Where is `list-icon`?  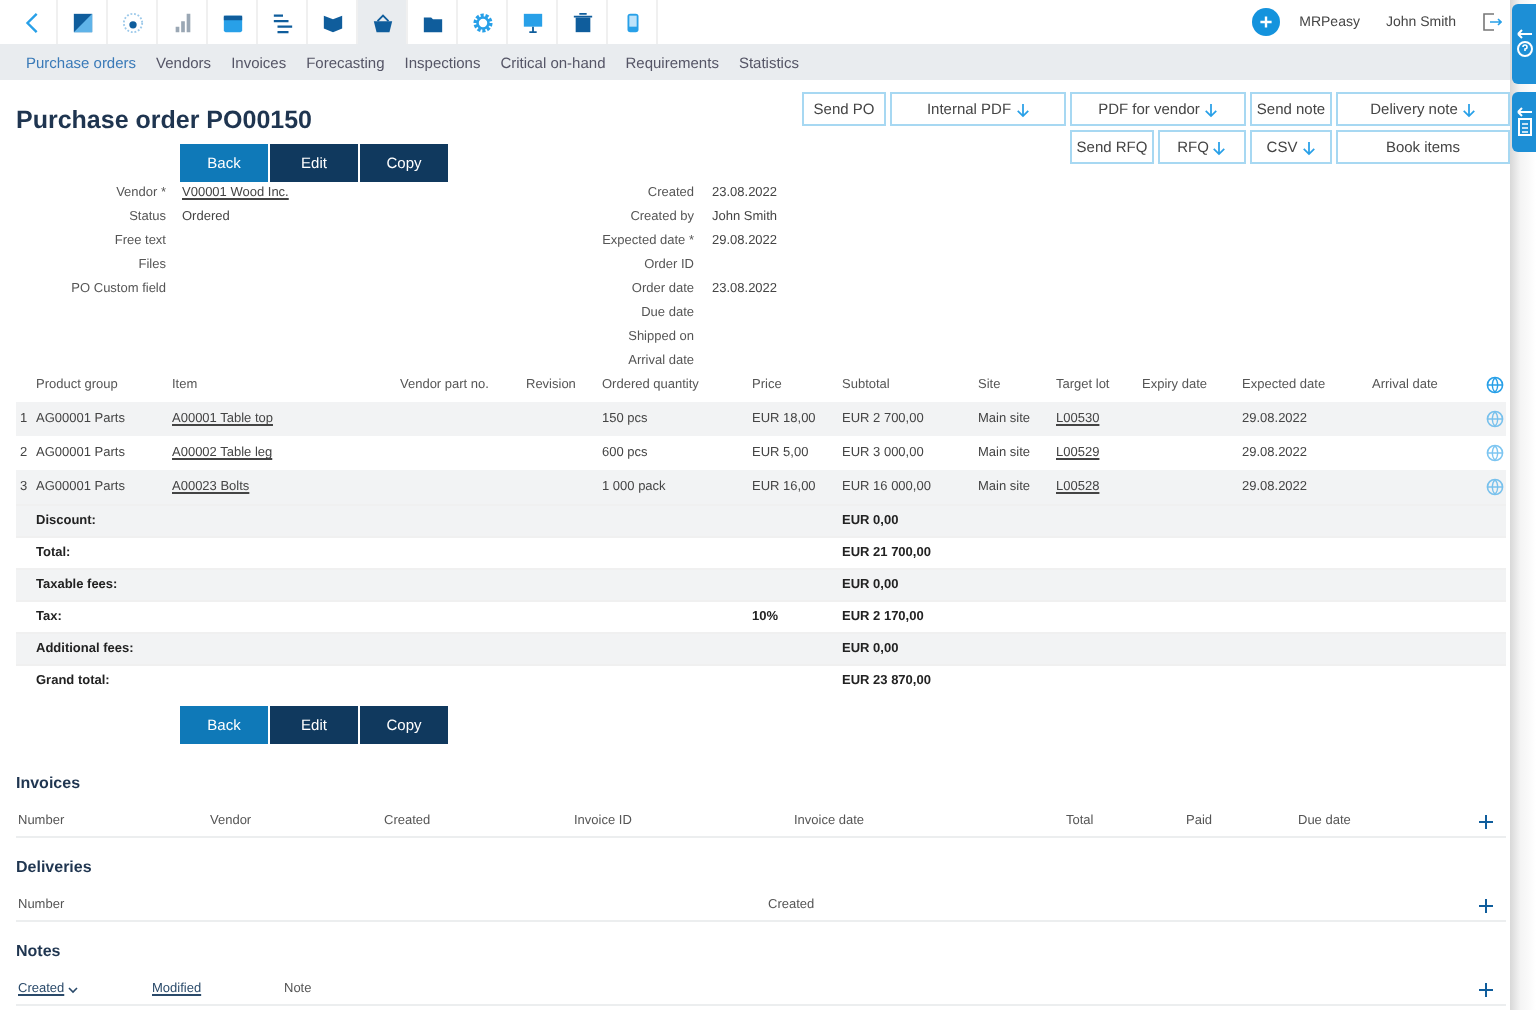
list-icon is located at coordinates (282, 22).